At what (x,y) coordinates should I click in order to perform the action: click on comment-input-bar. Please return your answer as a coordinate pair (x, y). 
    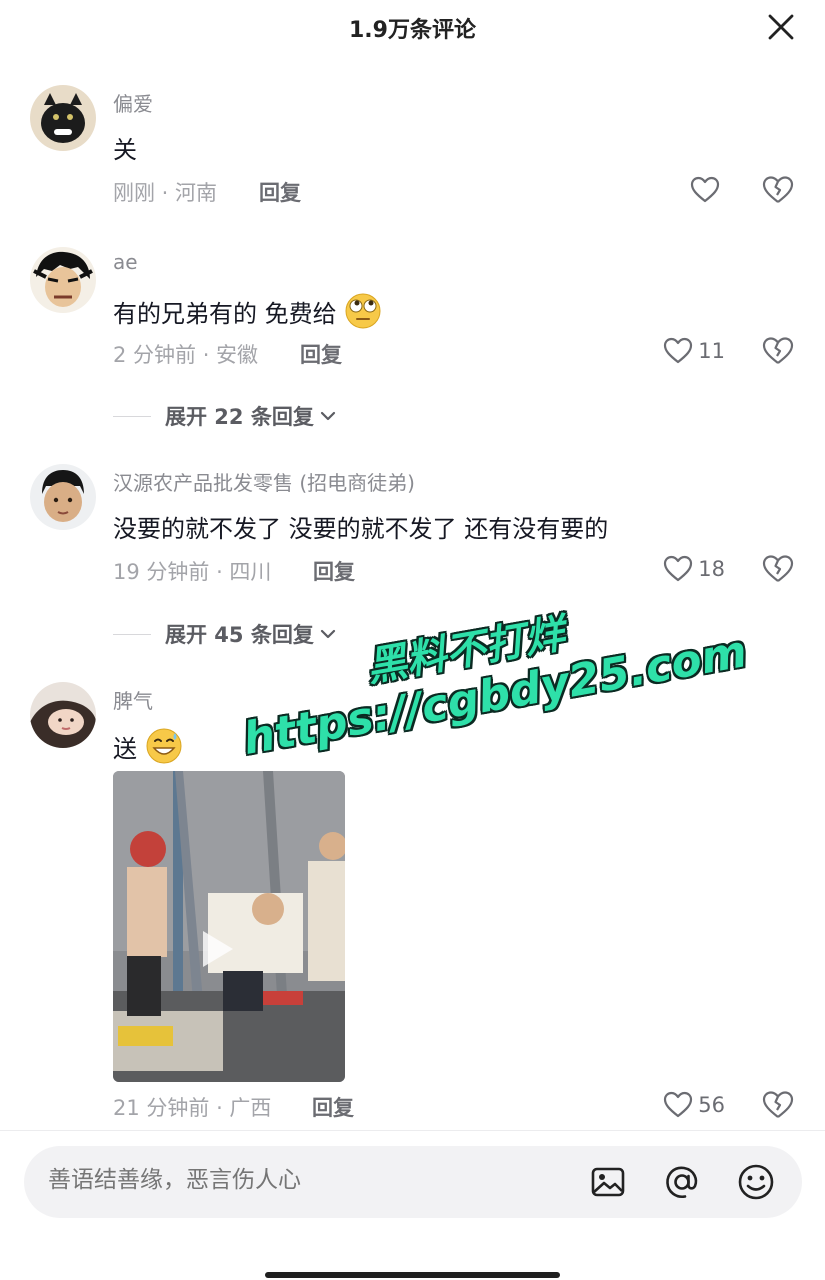
    Looking at the image, I should click on (413, 1182).